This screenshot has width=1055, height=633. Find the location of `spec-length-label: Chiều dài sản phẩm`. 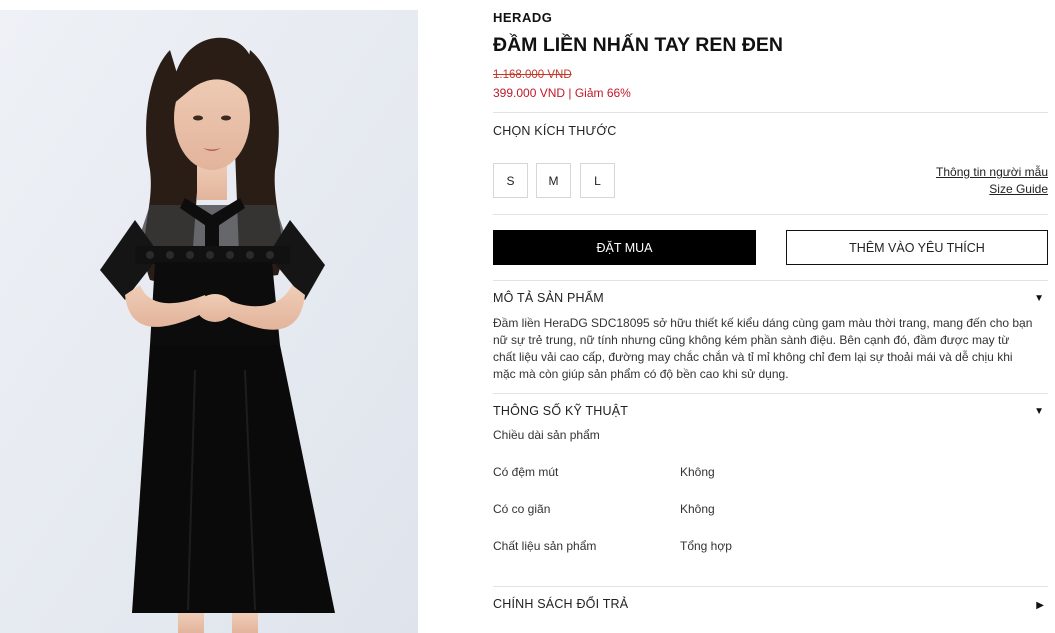

spec-length-label: Chiều dài sản phẩm is located at coordinates (546, 435).